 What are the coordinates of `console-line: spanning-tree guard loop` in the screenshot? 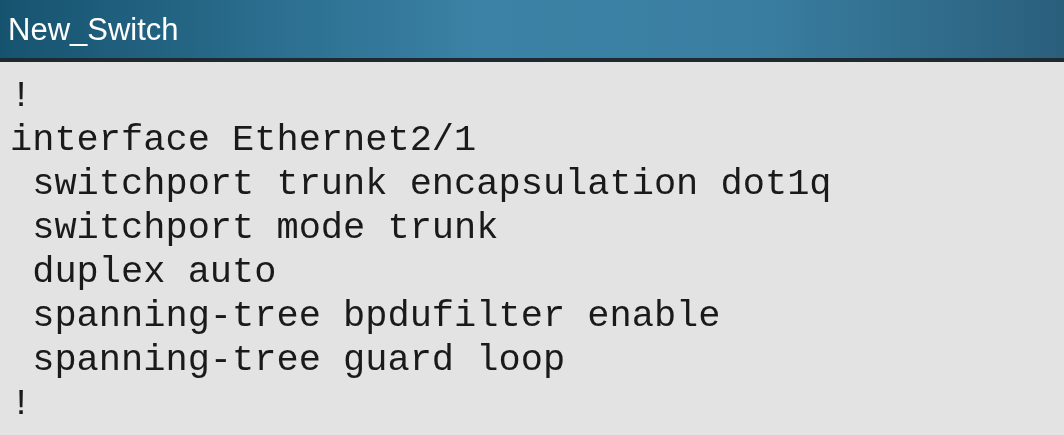 It's located at (298, 360).